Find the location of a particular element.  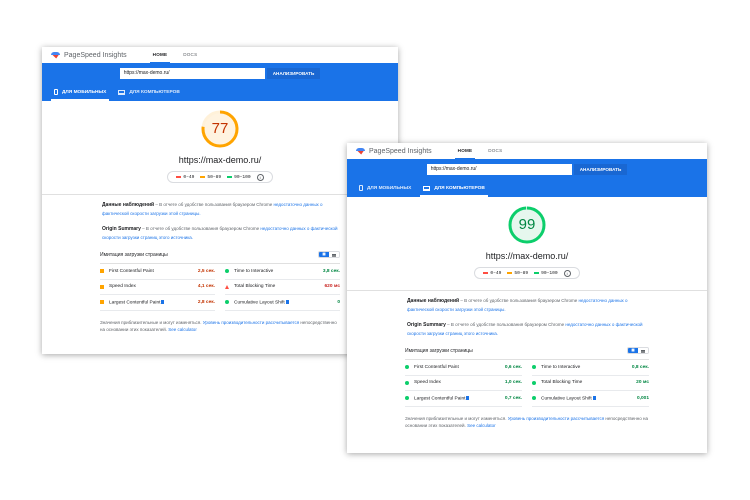

score-gauge: 77 is located at coordinates (220, 129).